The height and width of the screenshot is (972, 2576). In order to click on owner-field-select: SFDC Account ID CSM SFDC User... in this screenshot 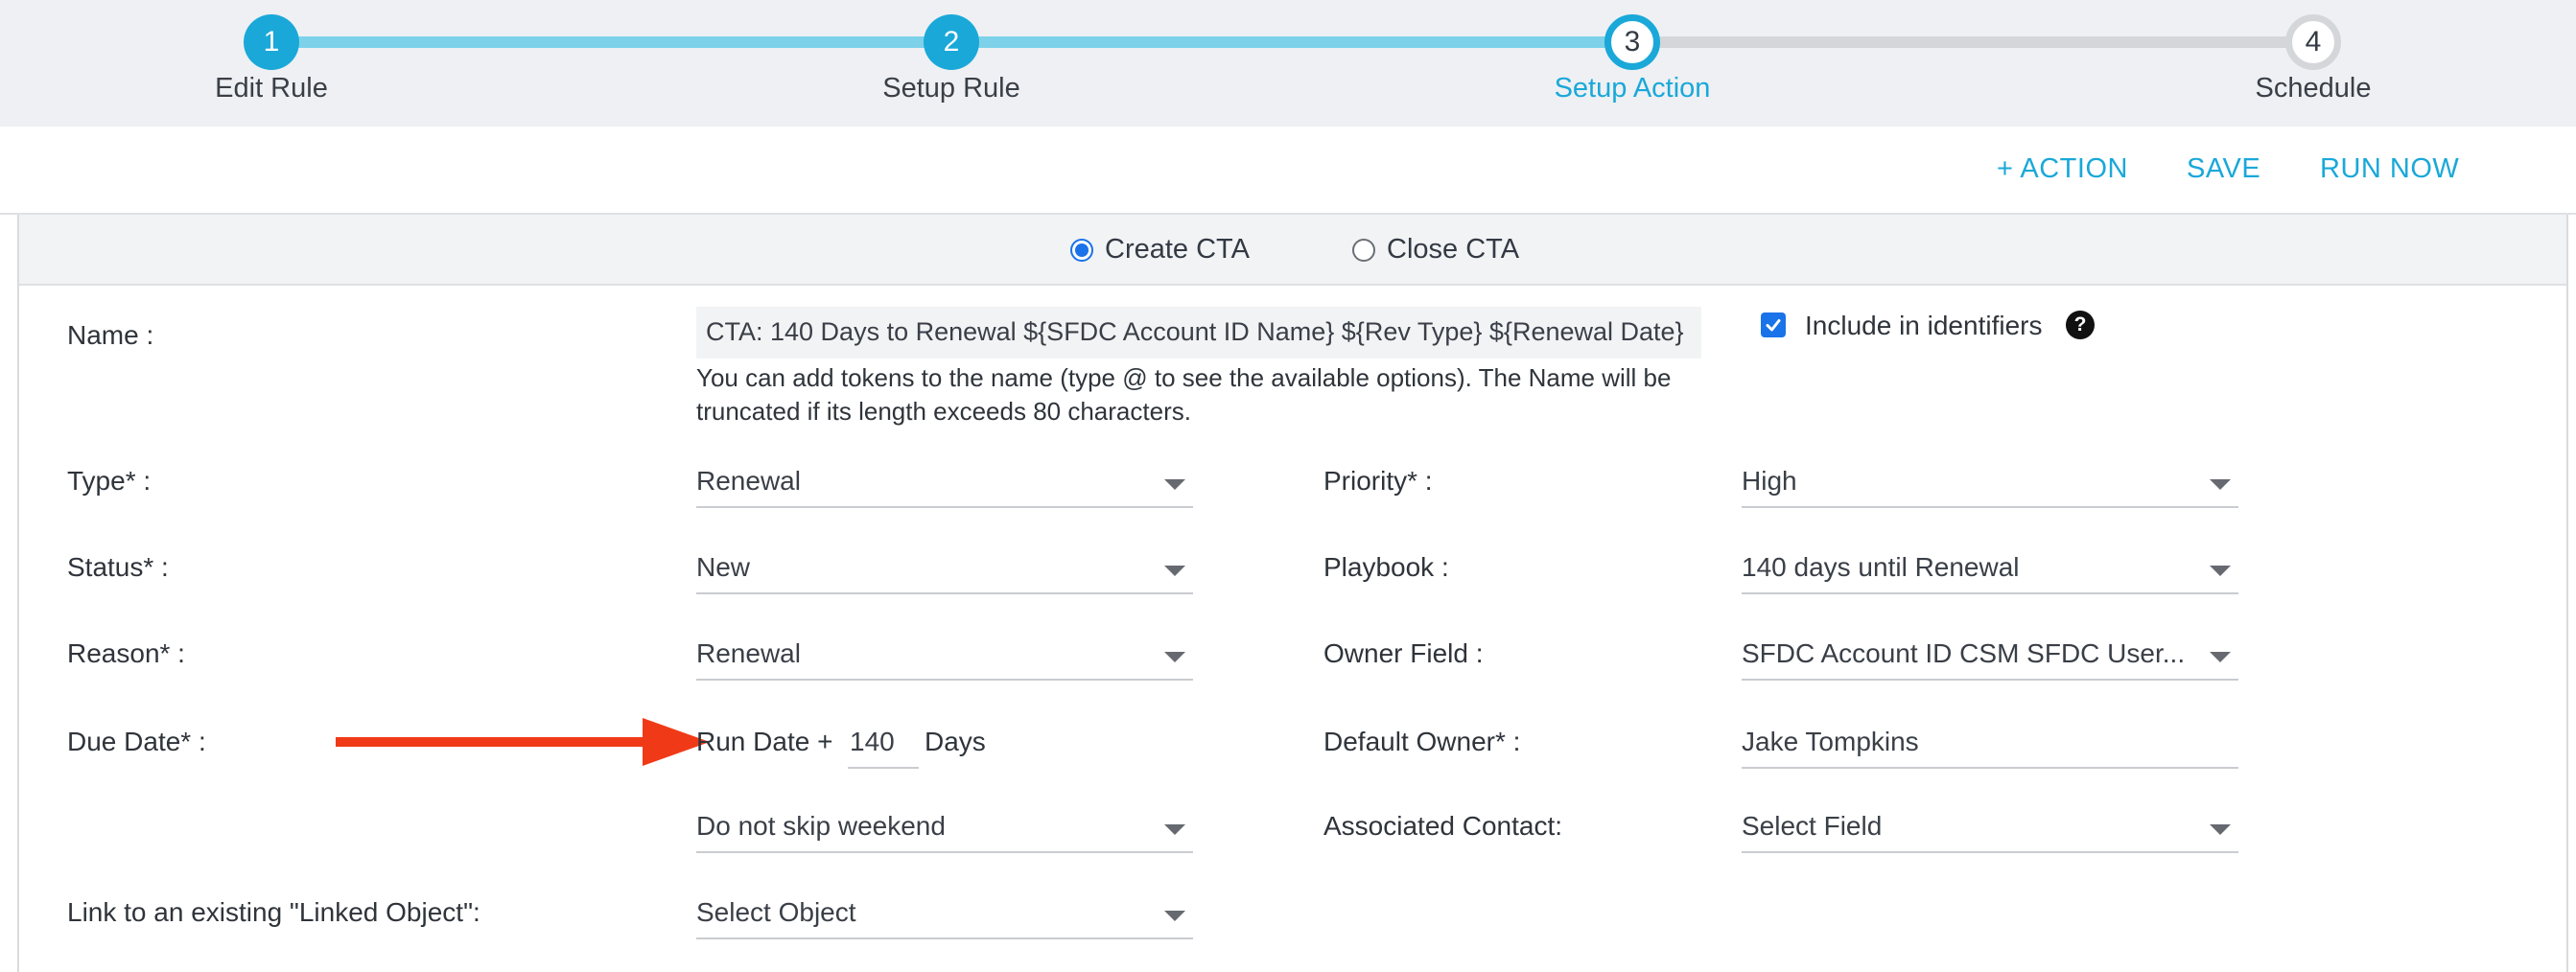, I will do `click(1990, 656)`.